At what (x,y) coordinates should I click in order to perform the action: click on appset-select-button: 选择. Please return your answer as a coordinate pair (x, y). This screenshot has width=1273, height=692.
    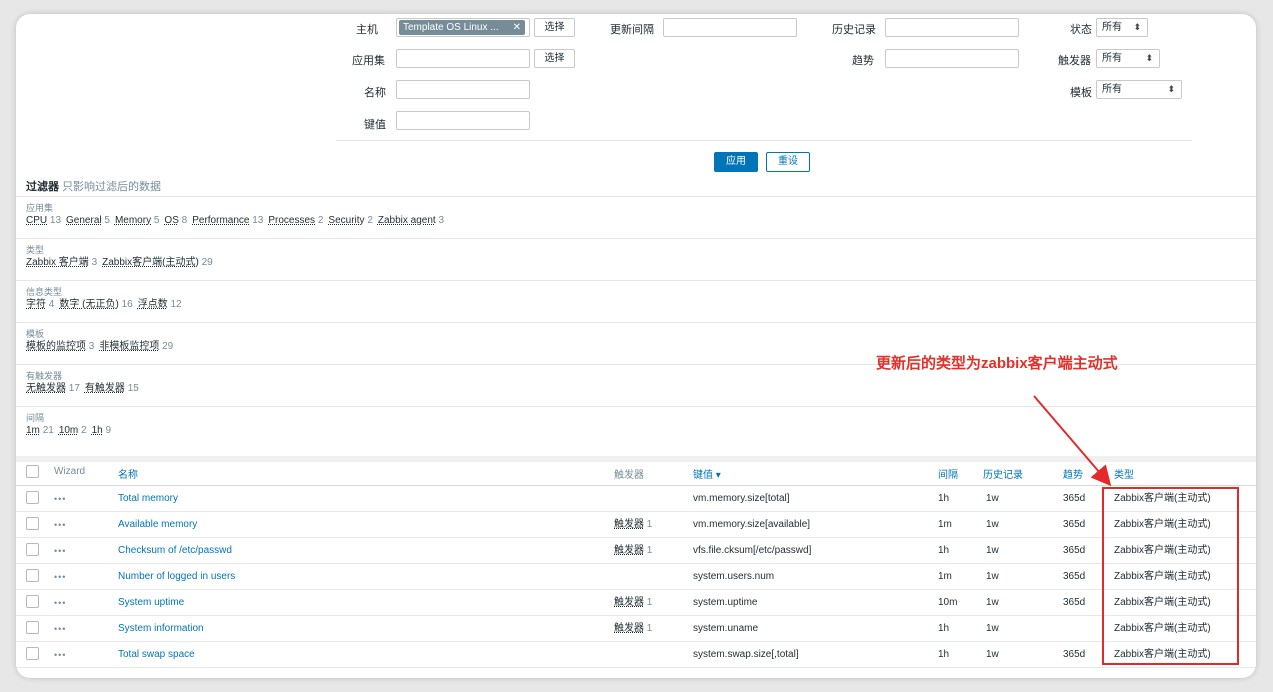
    Looking at the image, I should click on (554, 58).